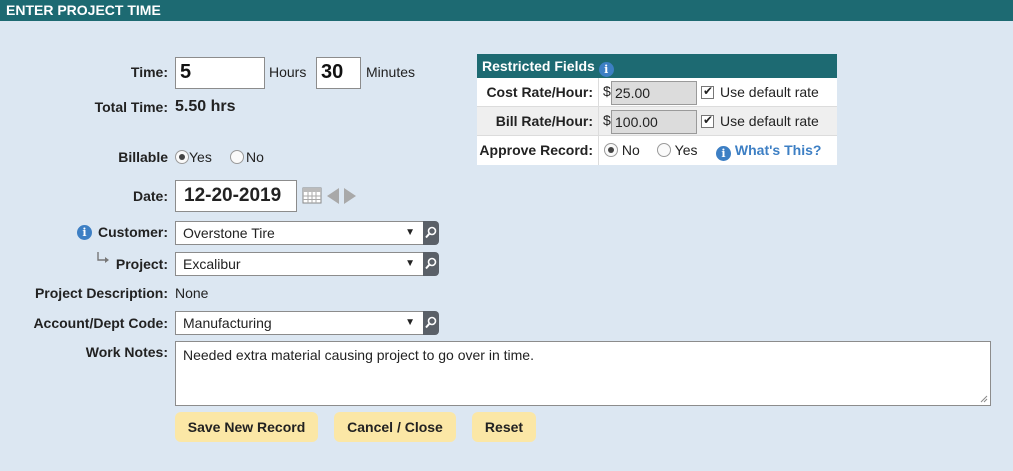 This screenshot has height=471, width=1013. I want to click on cost-rate-row: Cost Rate/Hour: $ 25.00 Use default rate, so click(657, 92).